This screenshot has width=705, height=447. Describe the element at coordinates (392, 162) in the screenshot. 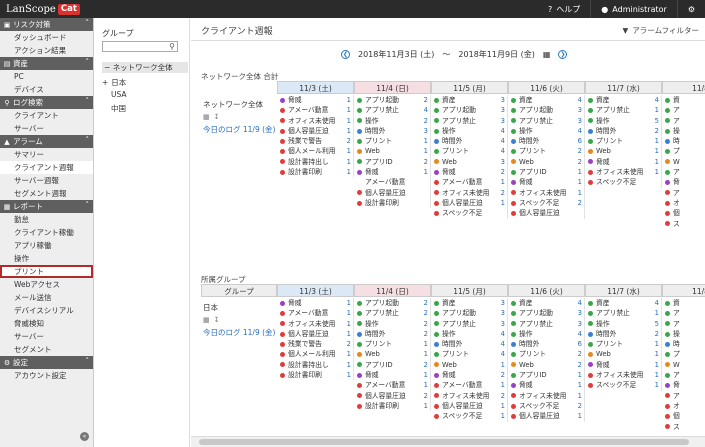

I see `alarm-entry: アプリID 2` at that location.